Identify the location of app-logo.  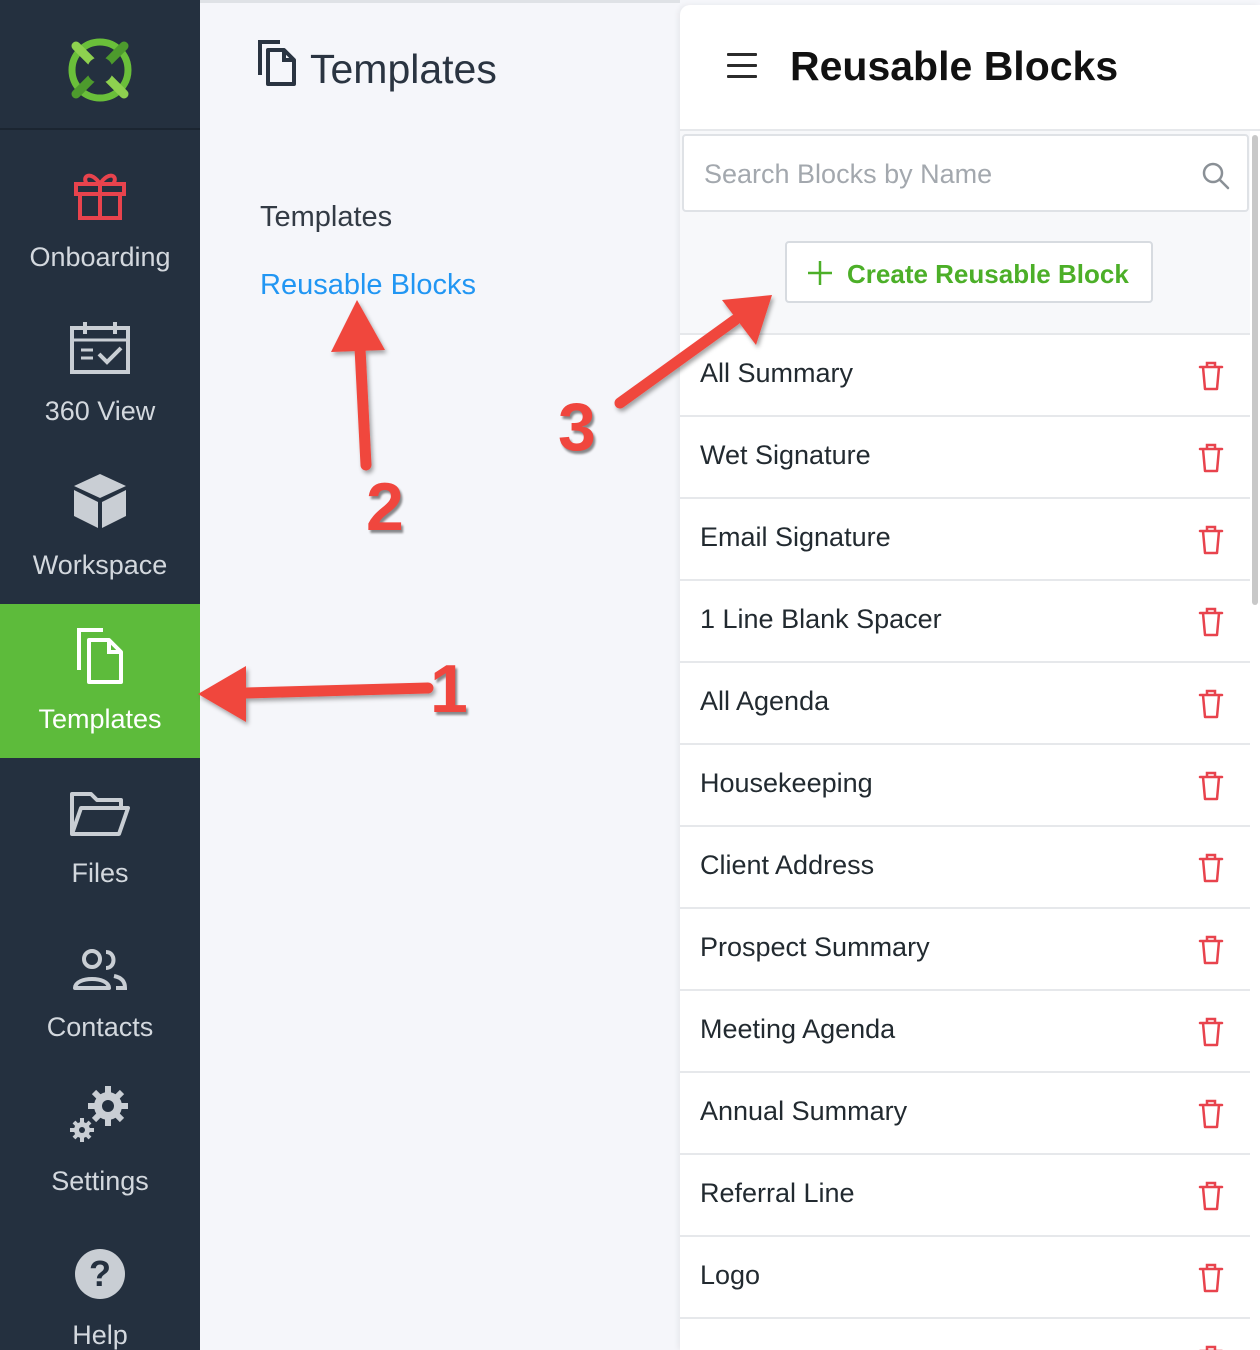
(100, 65).